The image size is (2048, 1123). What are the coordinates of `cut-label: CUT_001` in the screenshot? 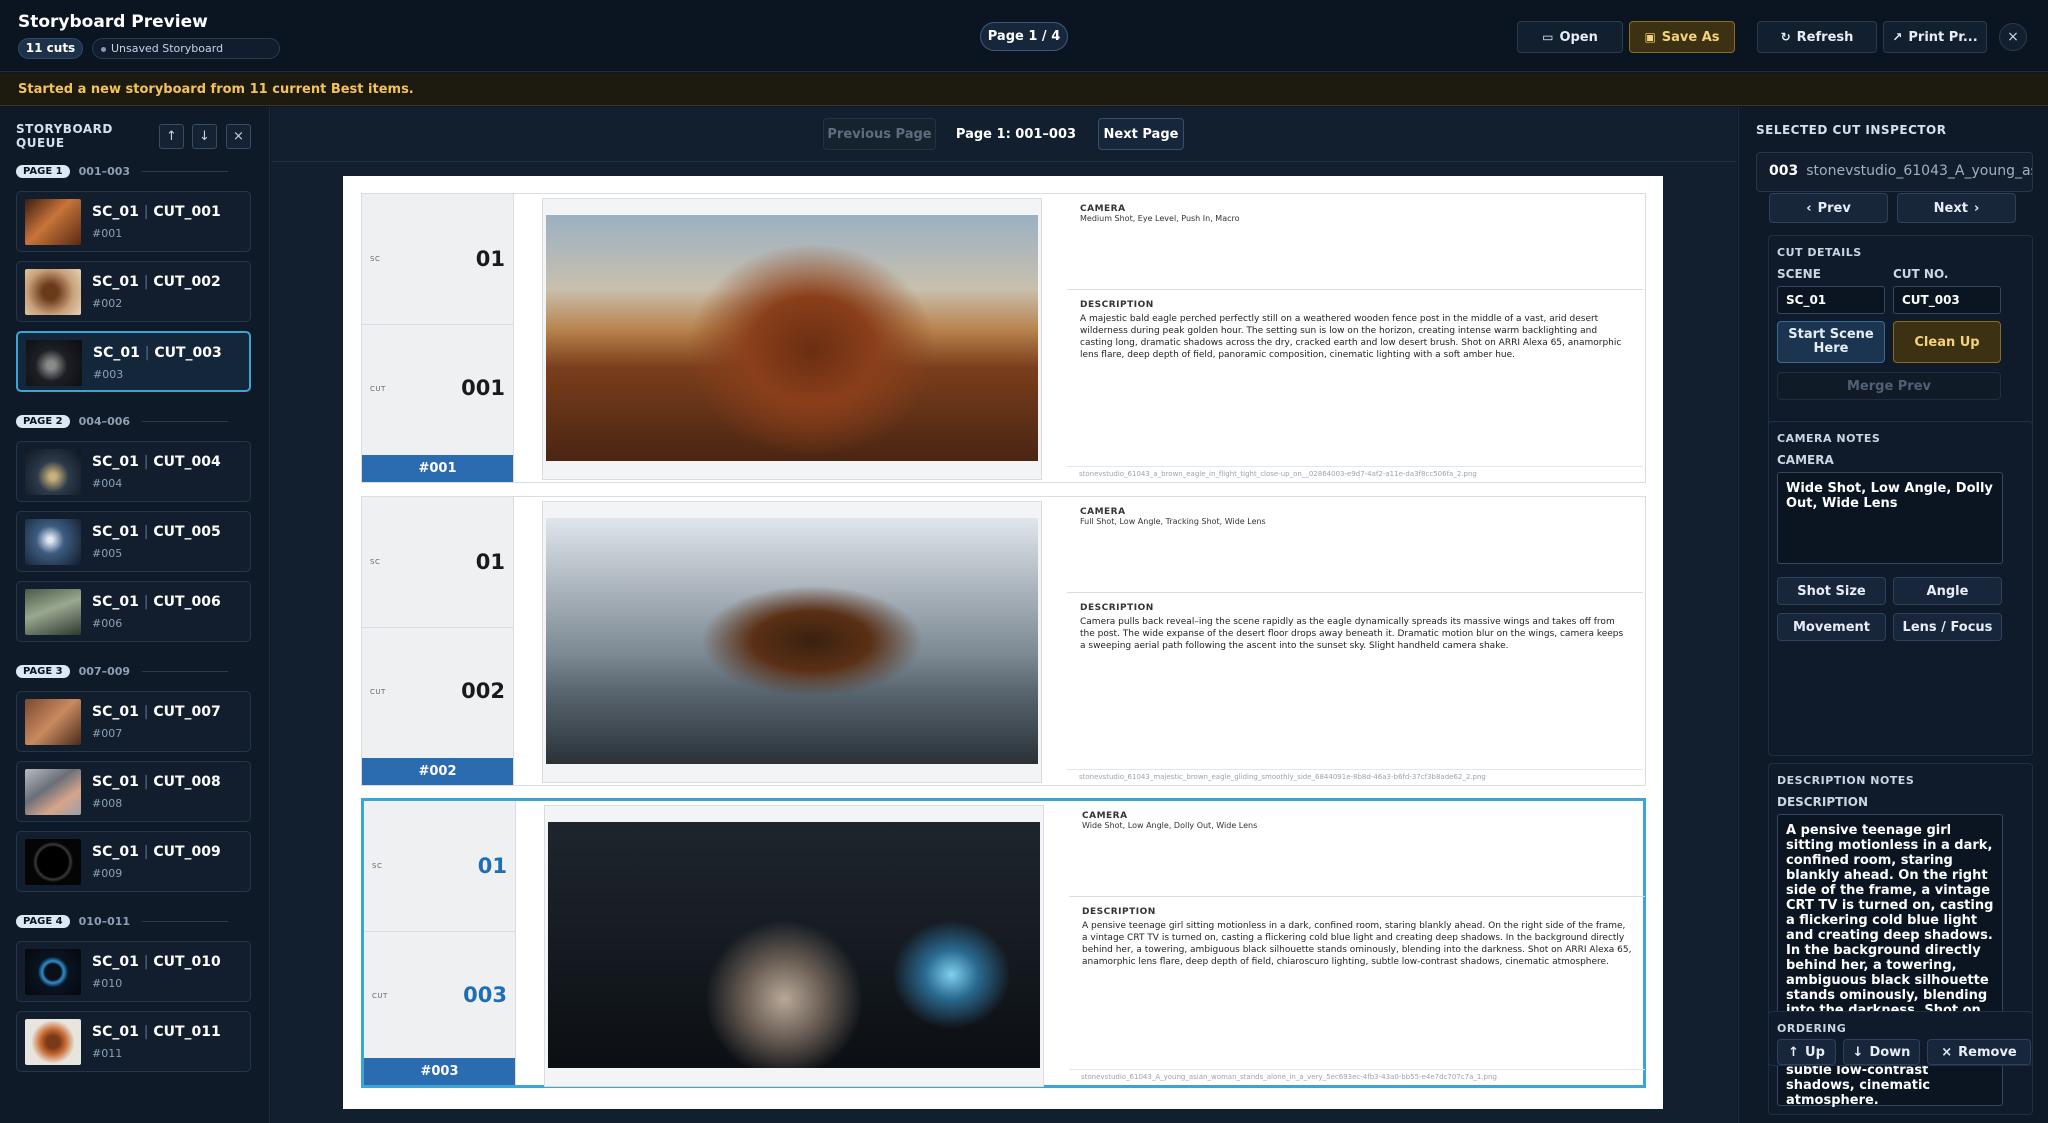 It's located at (187, 212).